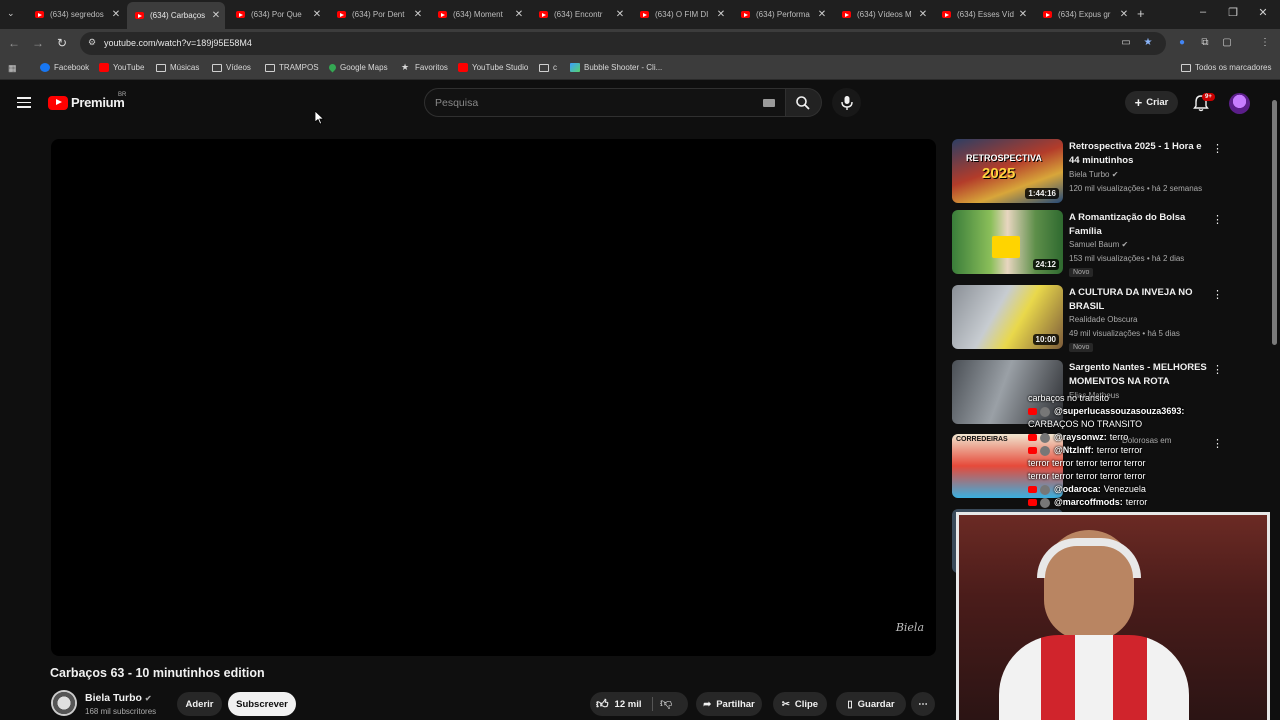 This screenshot has height=720, width=1280. What do you see at coordinates (87, 101) in the screenshot?
I see `youtube-premium-logo: Premium BR` at bounding box center [87, 101].